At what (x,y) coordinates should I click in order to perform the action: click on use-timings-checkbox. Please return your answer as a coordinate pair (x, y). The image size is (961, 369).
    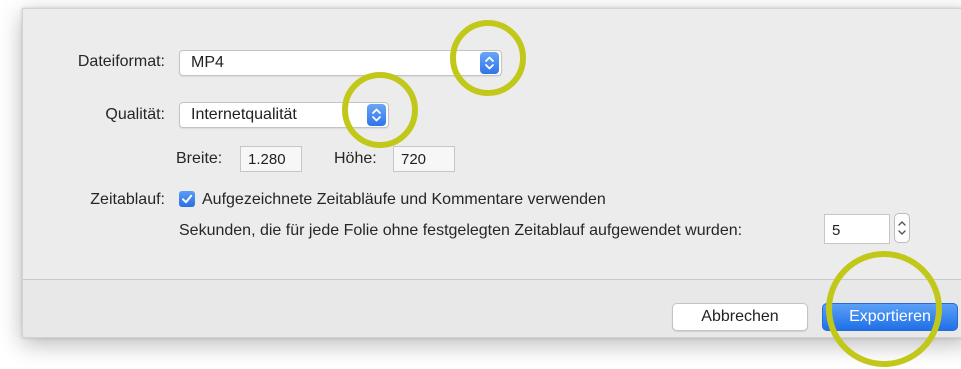
    Looking at the image, I should click on (187, 199).